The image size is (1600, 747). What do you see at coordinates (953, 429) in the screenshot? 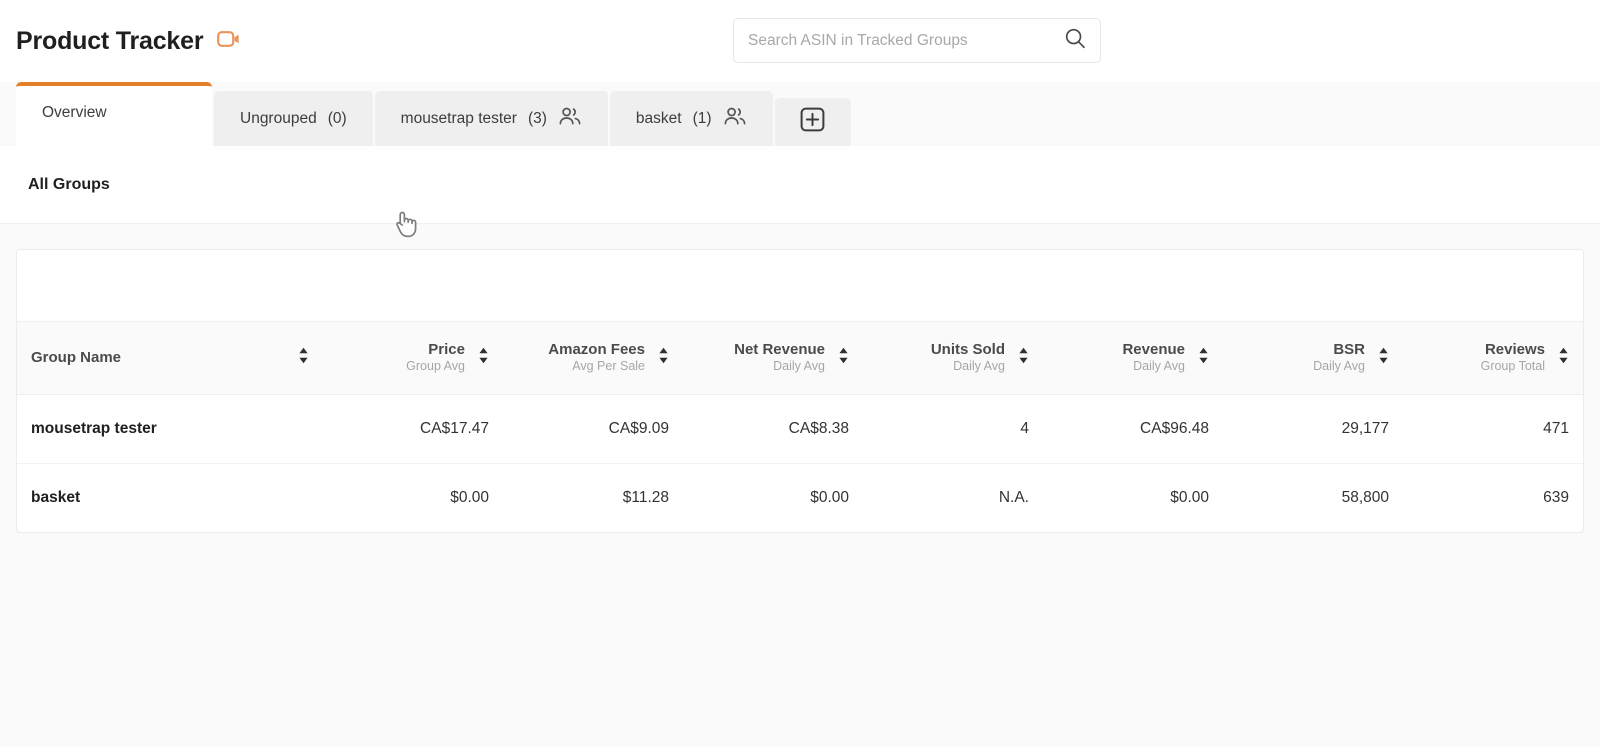
I see `cell-units-sold: 4` at bounding box center [953, 429].